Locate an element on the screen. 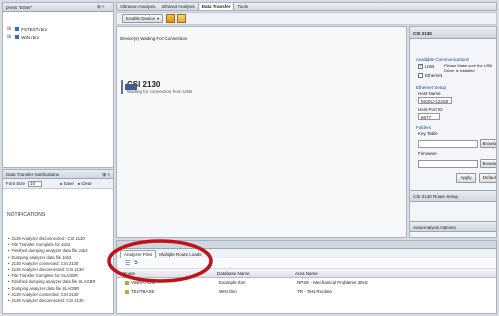  host-port-field: 6677 is located at coordinates (429, 116).